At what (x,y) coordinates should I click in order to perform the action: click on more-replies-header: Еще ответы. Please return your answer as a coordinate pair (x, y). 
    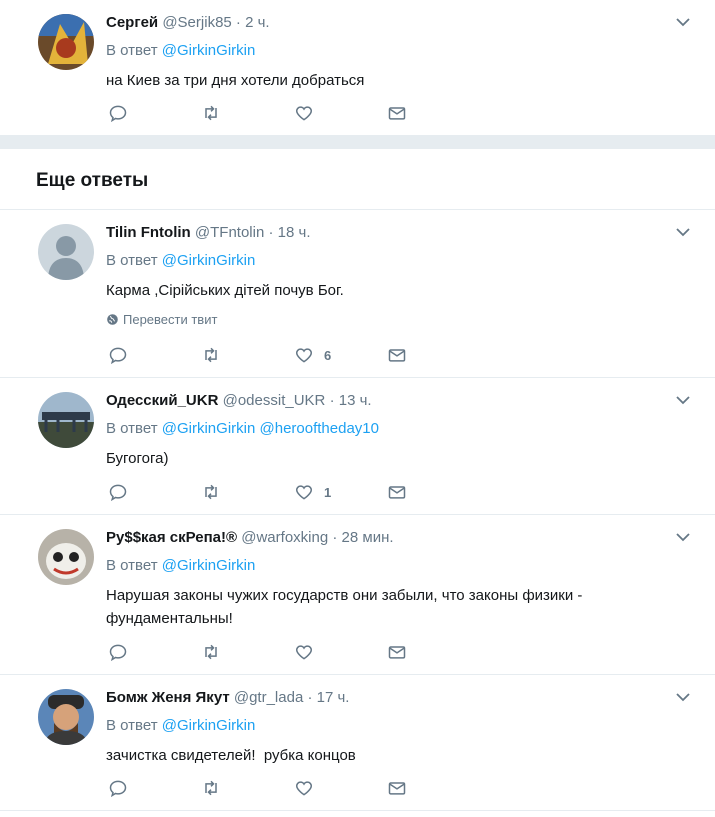
    Looking at the image, I should click on (357, 179).